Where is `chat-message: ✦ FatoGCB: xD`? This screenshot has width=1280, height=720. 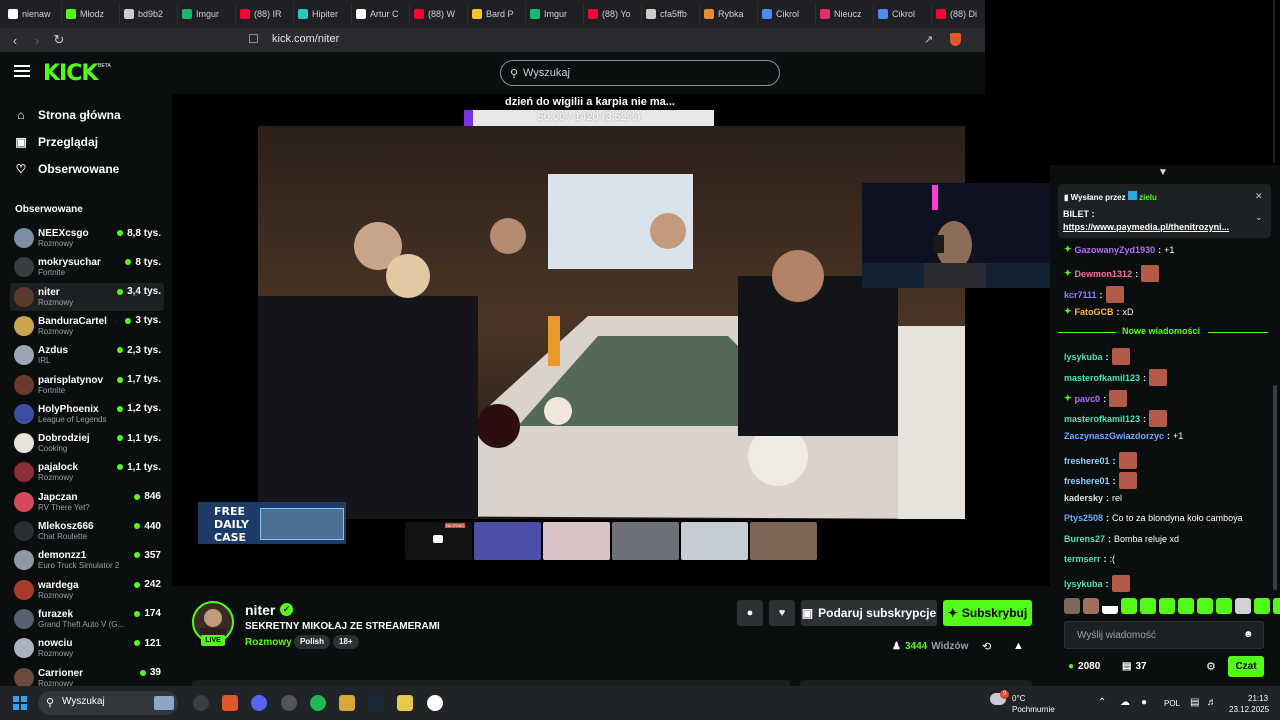 chat-message: ✦ FatoGCB: xD is located at coordinates (1099, 311).